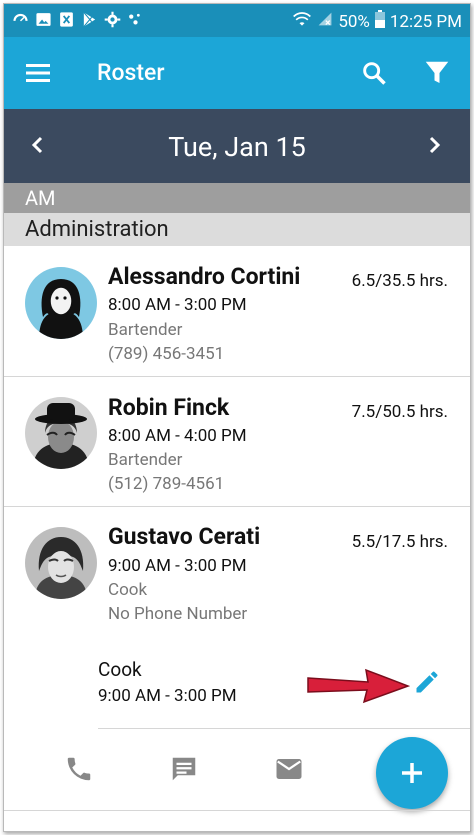 Image resolution: width=474 pixels, height=835 pixels. I want to click on hours-summary: 6.5/35.5 hrs., so click(399, 281).